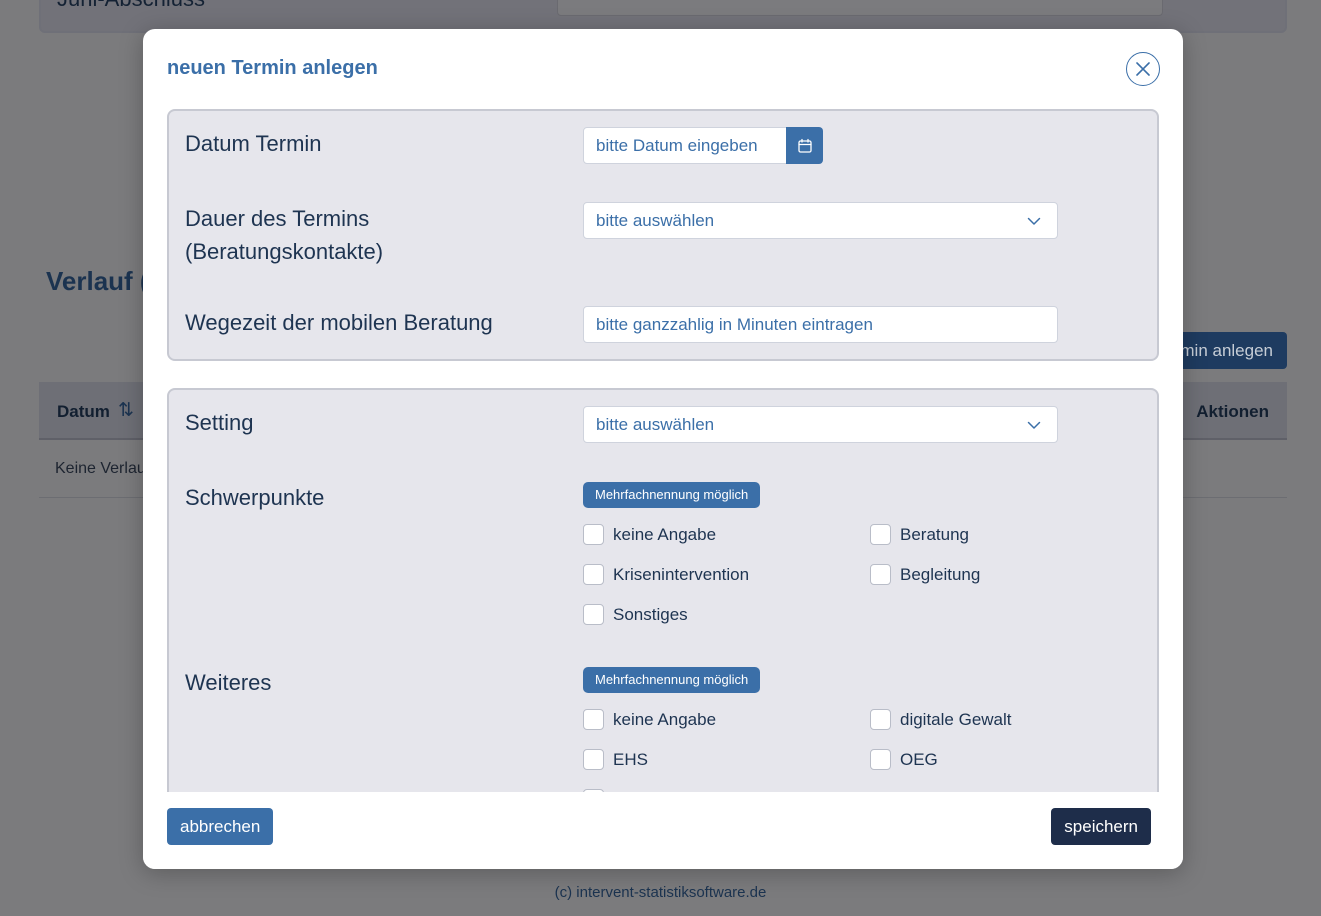 The height and width of the screenshot is (916, 1321). Describe the element at coordinates (228, 682) in the screenshot. I see `further-label: Weiteres` at that location.